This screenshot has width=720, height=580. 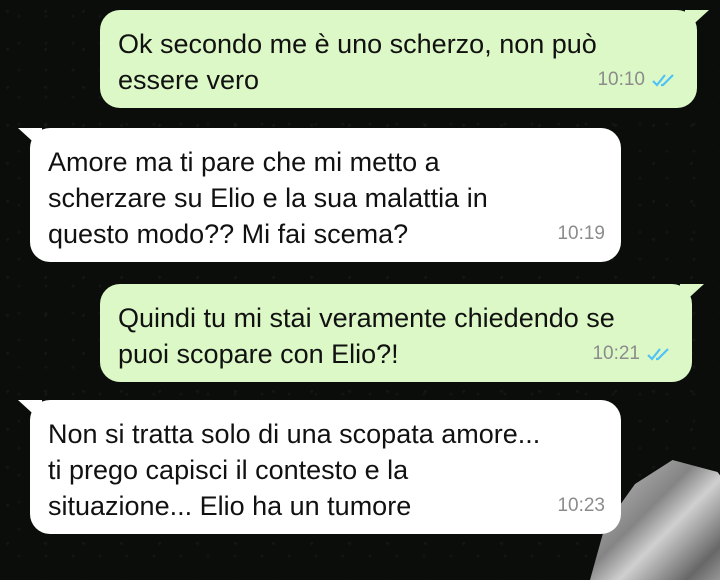 I want to click on message-time: 10:21, so click(x=616, y=353).